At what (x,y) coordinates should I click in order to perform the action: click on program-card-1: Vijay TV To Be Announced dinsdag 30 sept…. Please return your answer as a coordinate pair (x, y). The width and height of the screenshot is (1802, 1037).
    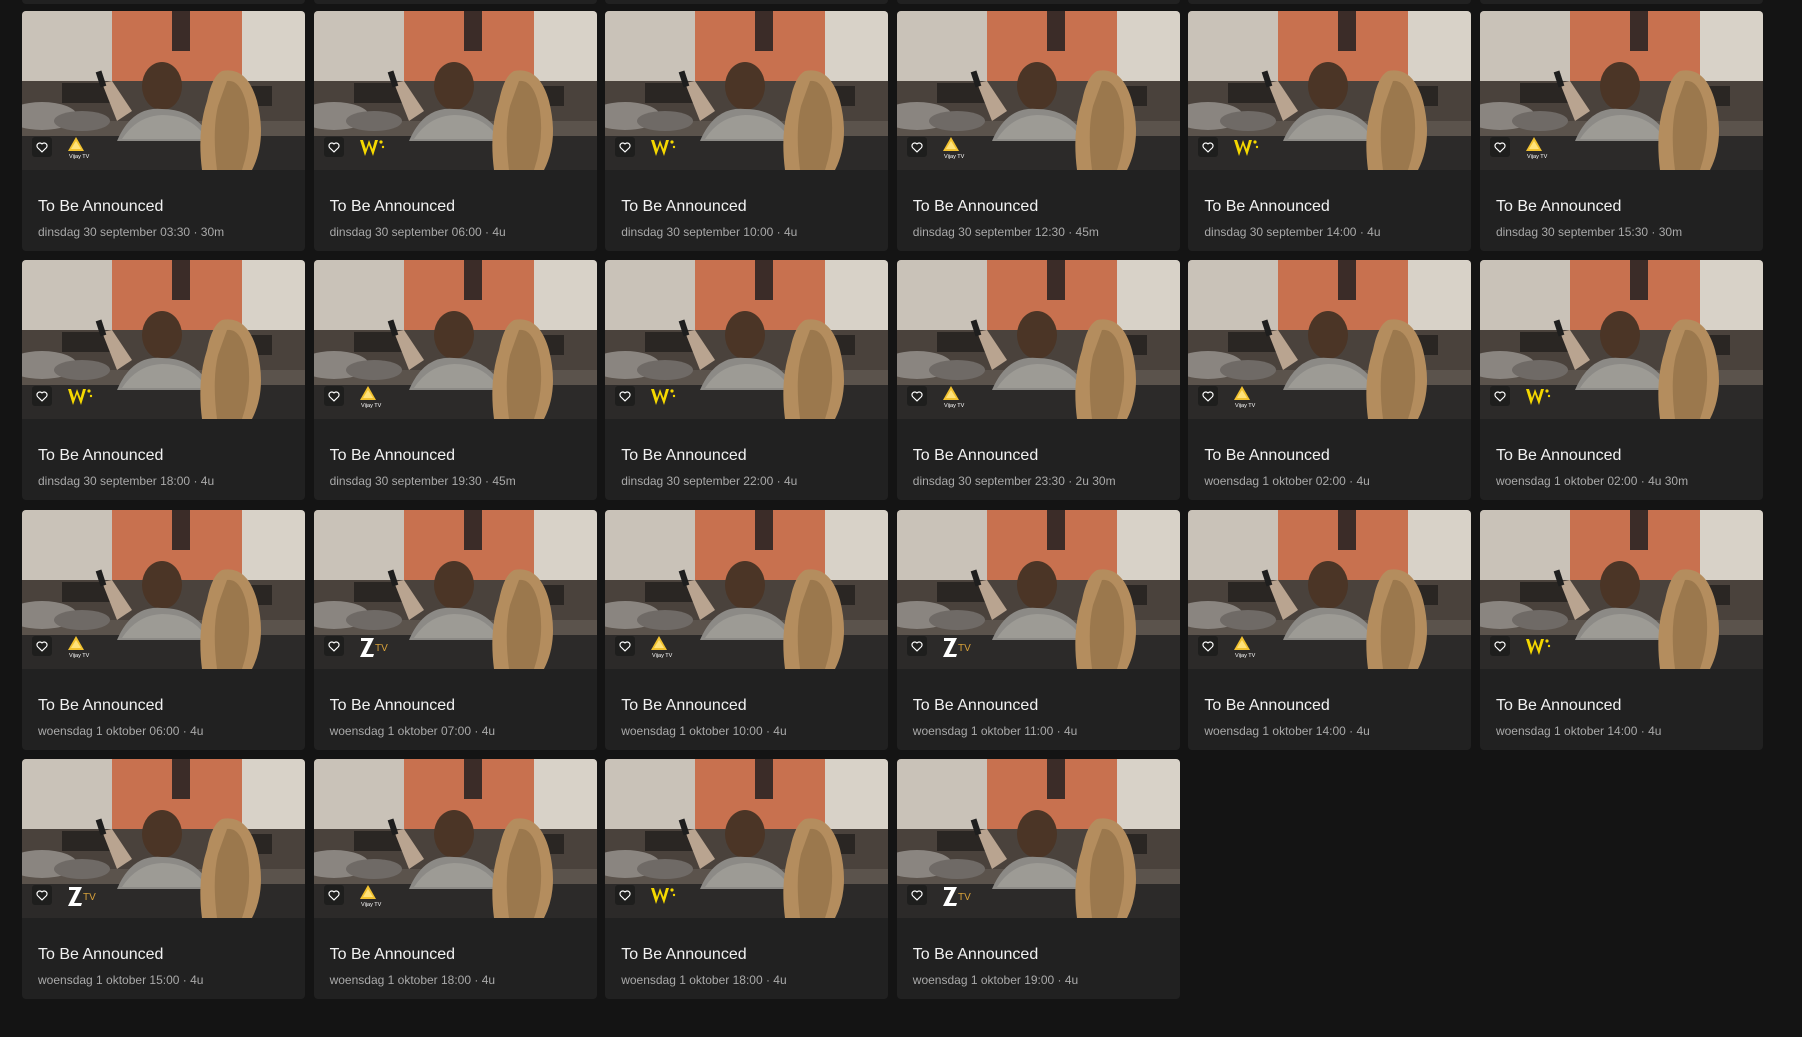
    Looking at the image, I should click on (163, 131).